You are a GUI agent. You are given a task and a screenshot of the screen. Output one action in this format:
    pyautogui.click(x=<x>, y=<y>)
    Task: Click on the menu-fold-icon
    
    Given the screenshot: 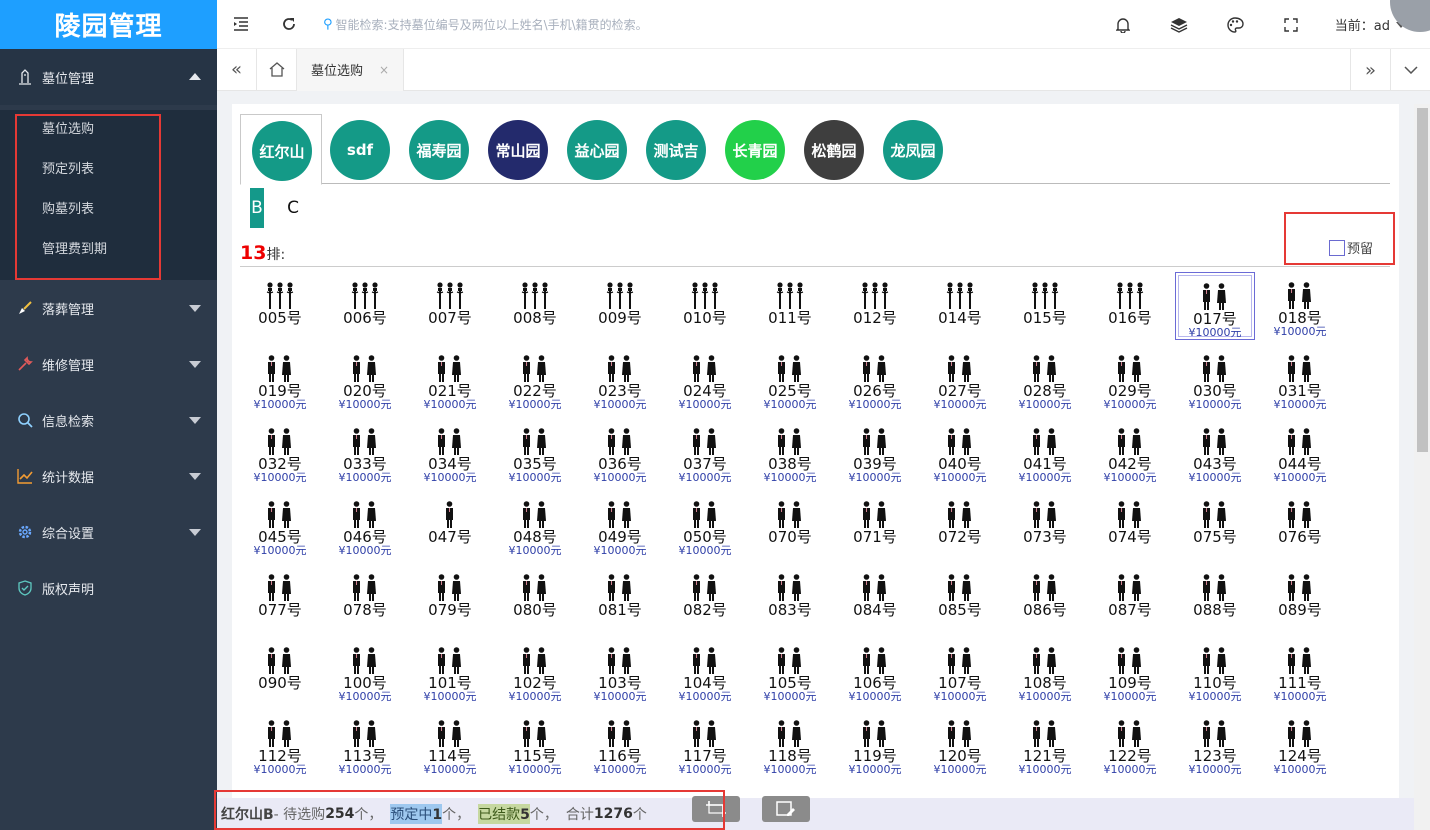 What is the action you would take?
    pyautogui.click(x=241, y=24)
    